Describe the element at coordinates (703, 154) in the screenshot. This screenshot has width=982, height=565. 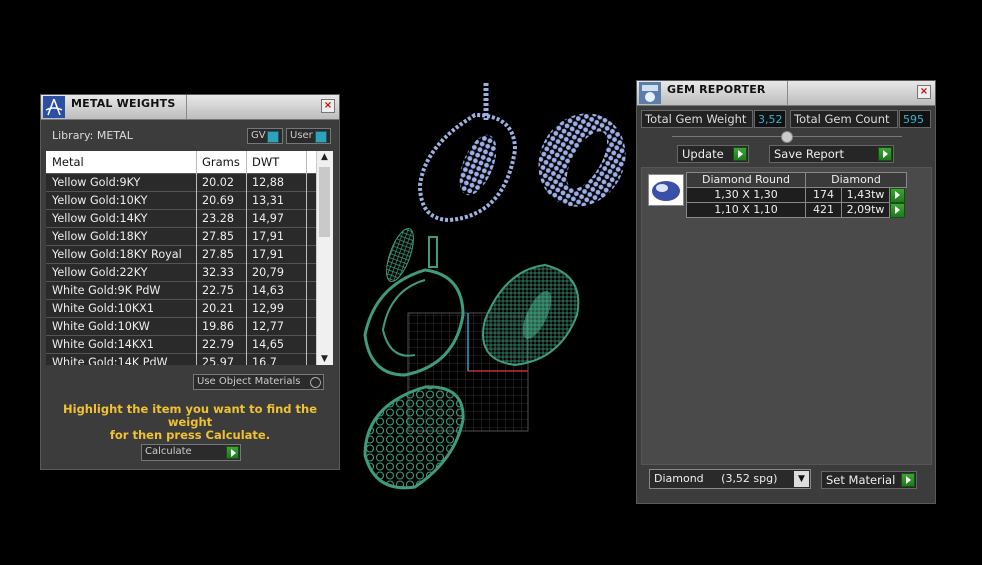
I see `update-label: Update` at that location.